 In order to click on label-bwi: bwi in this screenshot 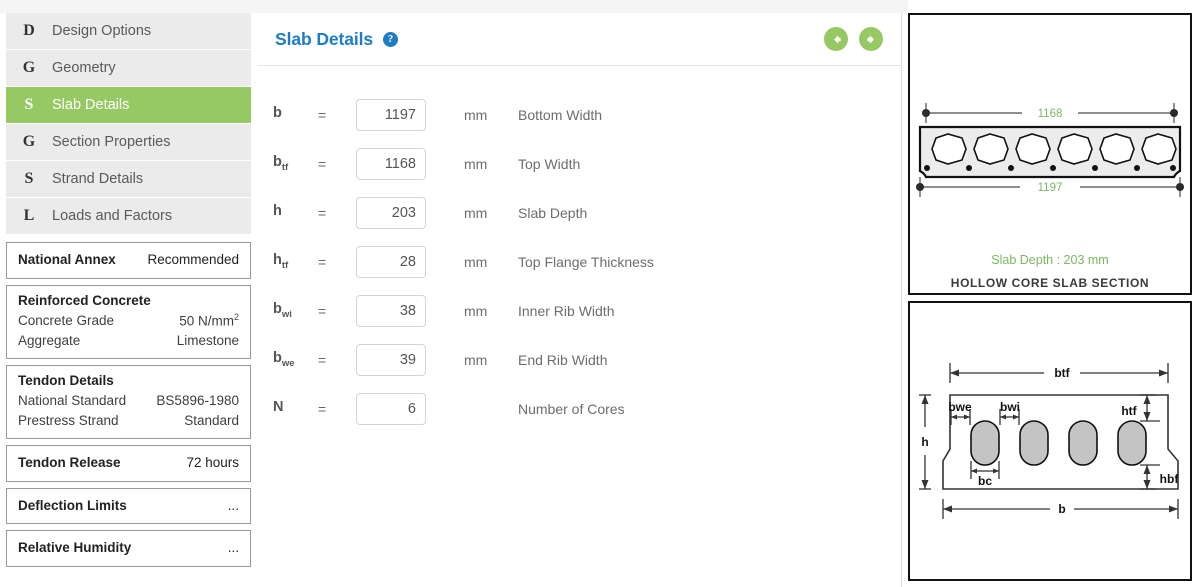, I will do `click(1010, 407)`.